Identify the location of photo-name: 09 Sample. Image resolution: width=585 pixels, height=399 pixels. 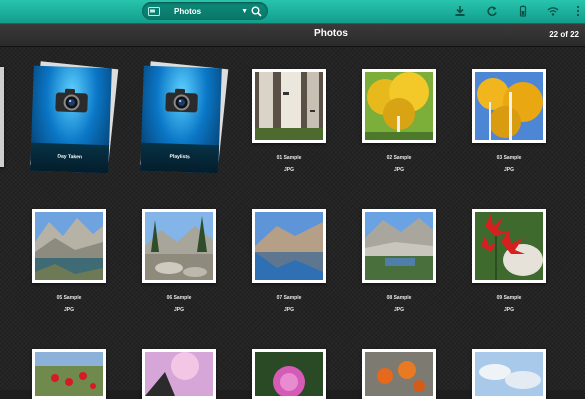
(509, 298).